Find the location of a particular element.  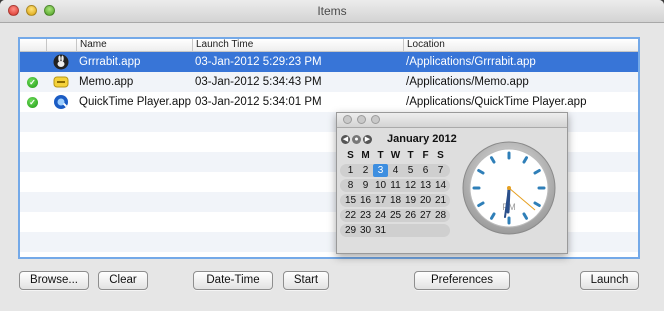

calendar-day: 18 is located at coordinates (395, 200).